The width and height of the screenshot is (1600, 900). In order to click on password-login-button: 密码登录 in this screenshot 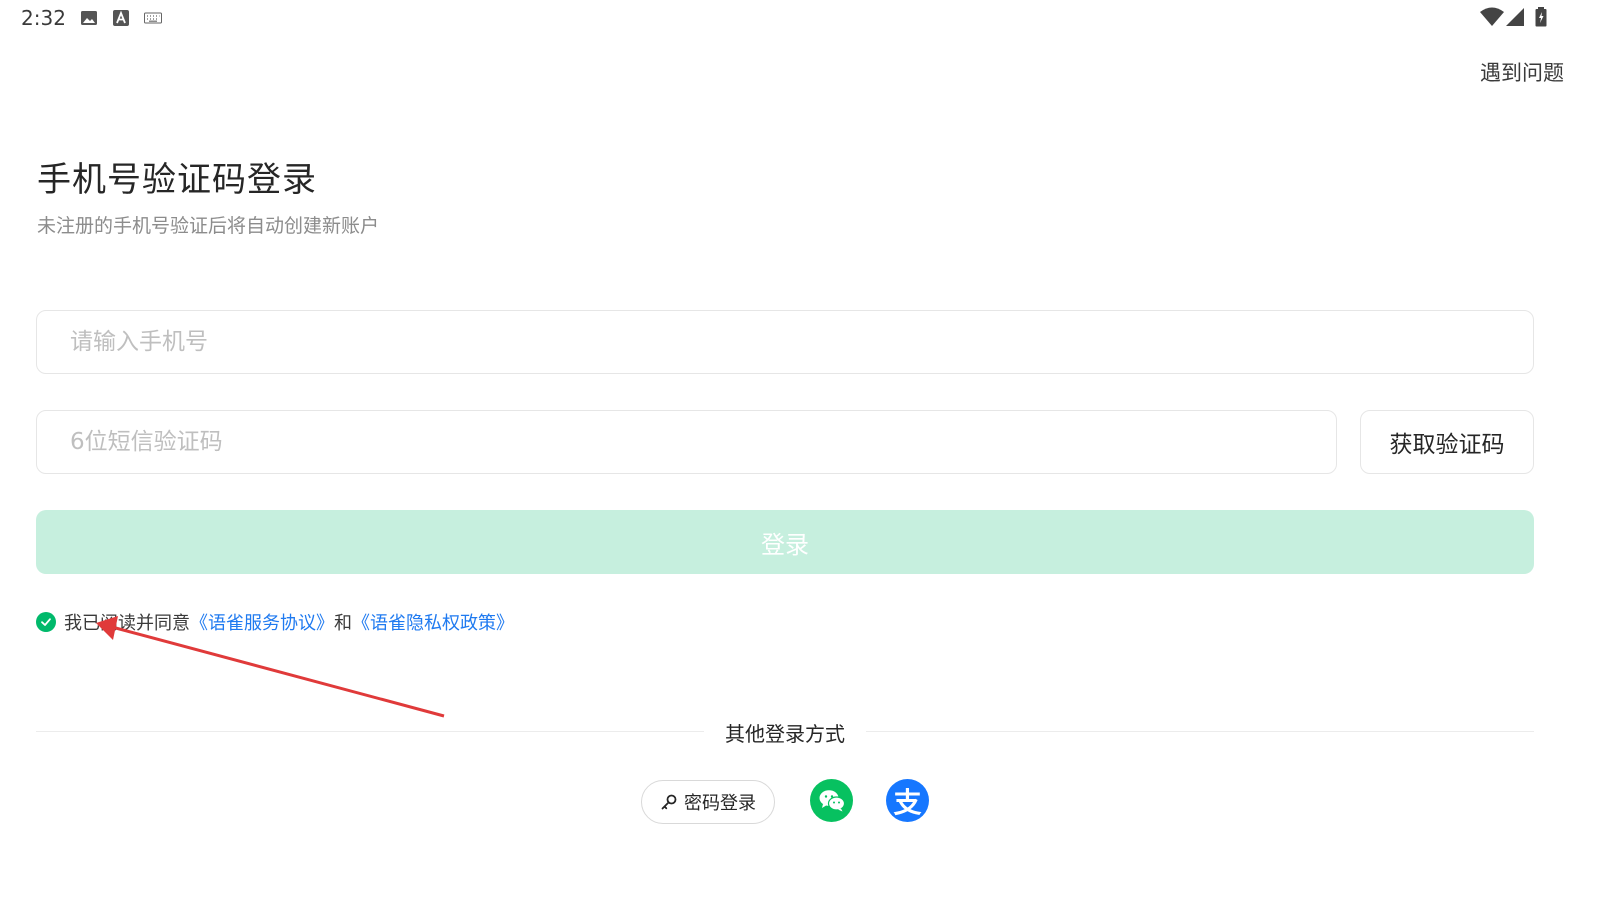, I will do `click(708, 802)`.